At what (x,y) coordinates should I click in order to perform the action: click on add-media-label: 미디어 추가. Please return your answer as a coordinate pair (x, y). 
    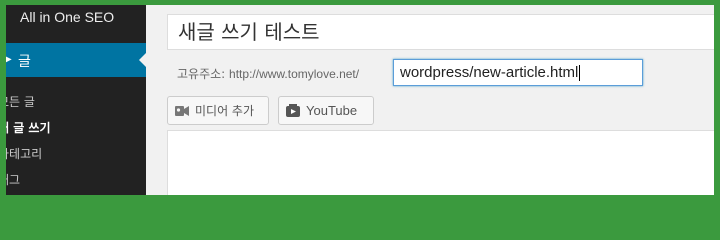
    Looking at the image, I should click on (225, 111).